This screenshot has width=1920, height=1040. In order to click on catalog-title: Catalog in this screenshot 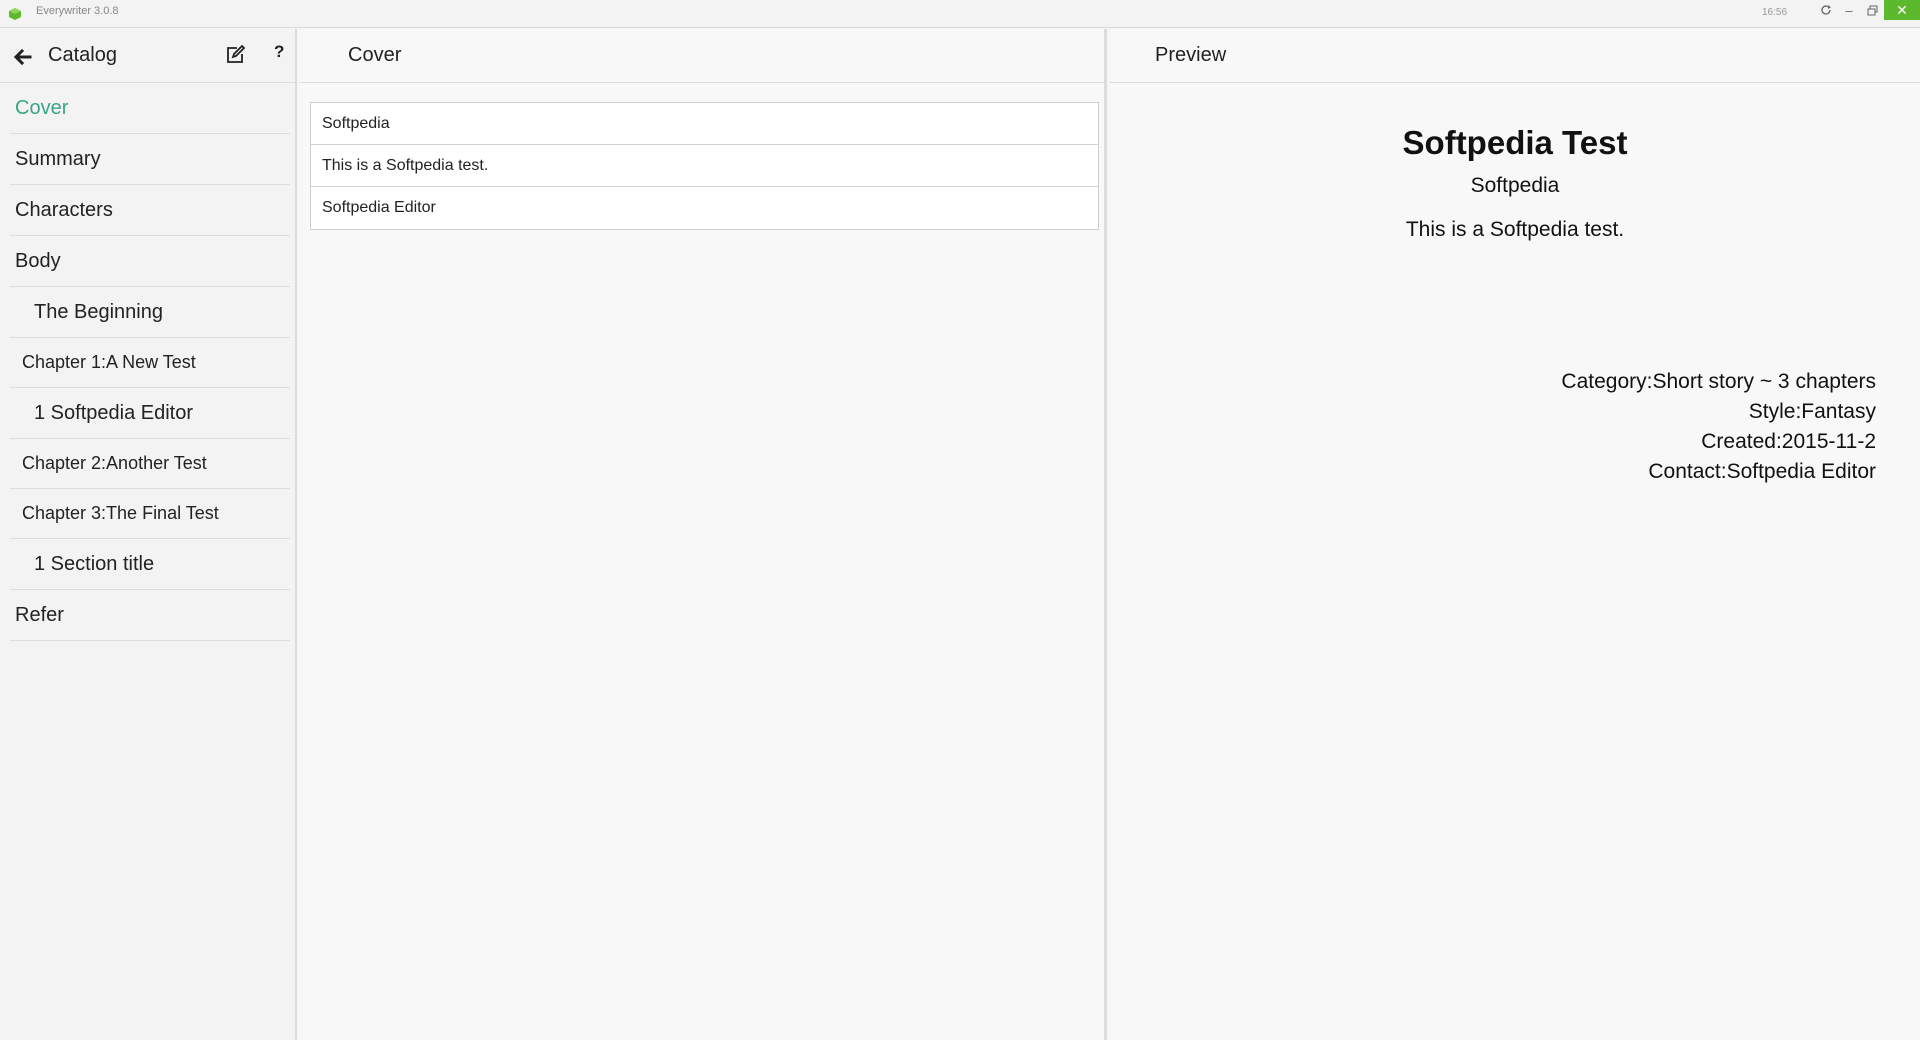, I will do `click(82, 55)`.